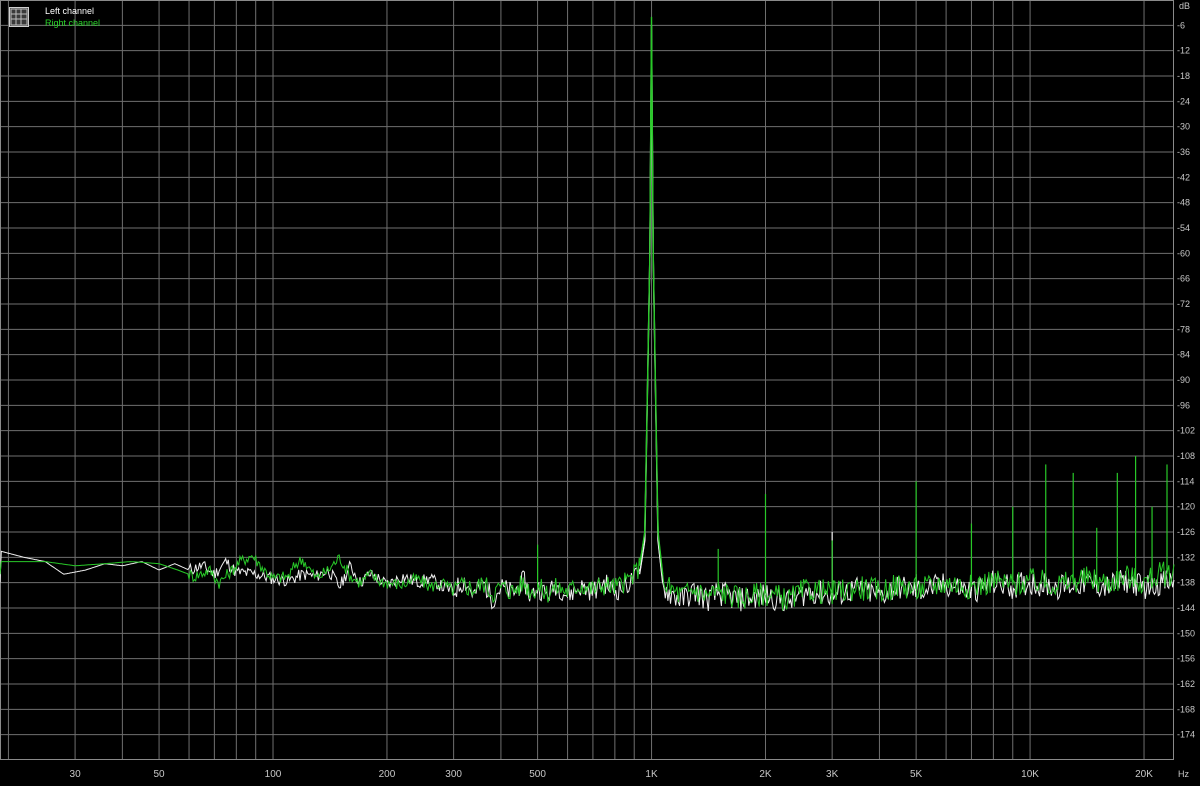 The height and width of the screenshot is (786, 1200). What do you see at coordinates (1183, 127) in the screenshot?
I see `y-tick-label: -30` at bounding box center [1183, 127].